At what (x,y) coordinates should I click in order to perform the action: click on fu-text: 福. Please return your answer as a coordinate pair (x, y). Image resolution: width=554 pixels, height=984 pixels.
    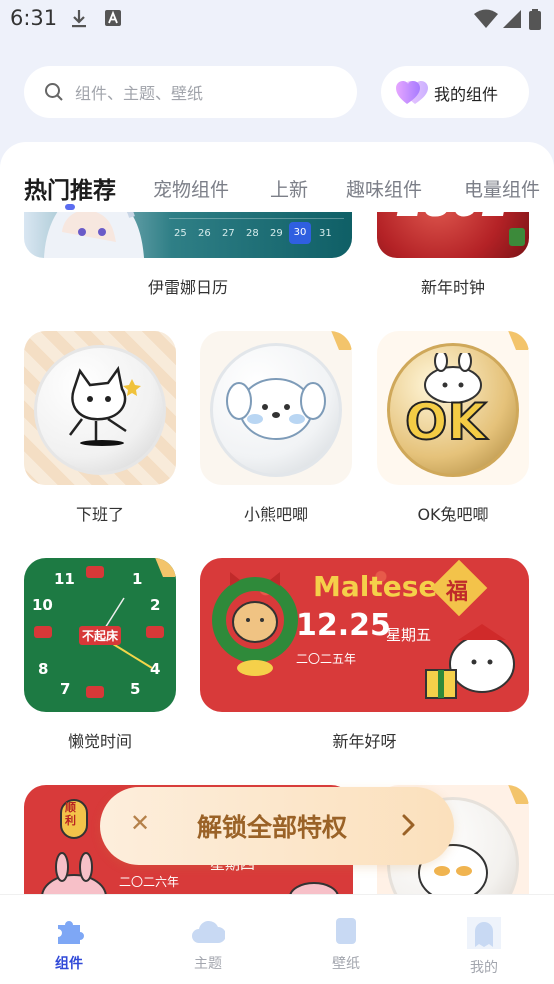
    Looking at the image, I should click on (457, 592).